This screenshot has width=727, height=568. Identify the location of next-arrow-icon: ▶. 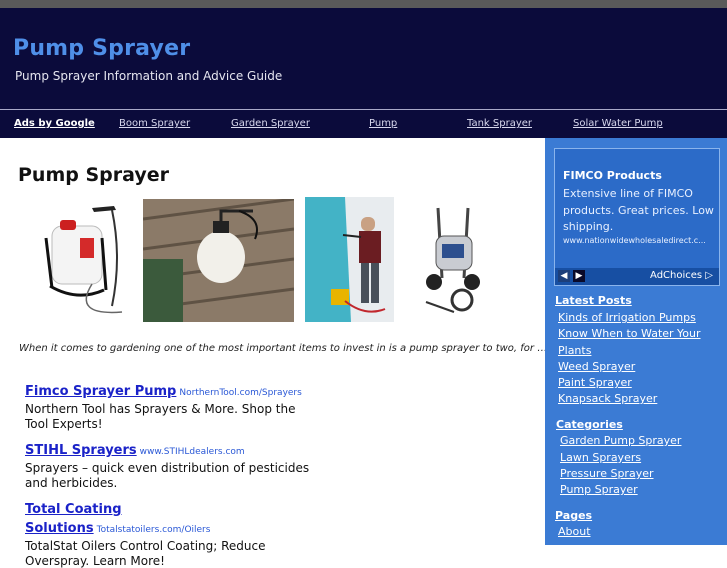
(579, 276).